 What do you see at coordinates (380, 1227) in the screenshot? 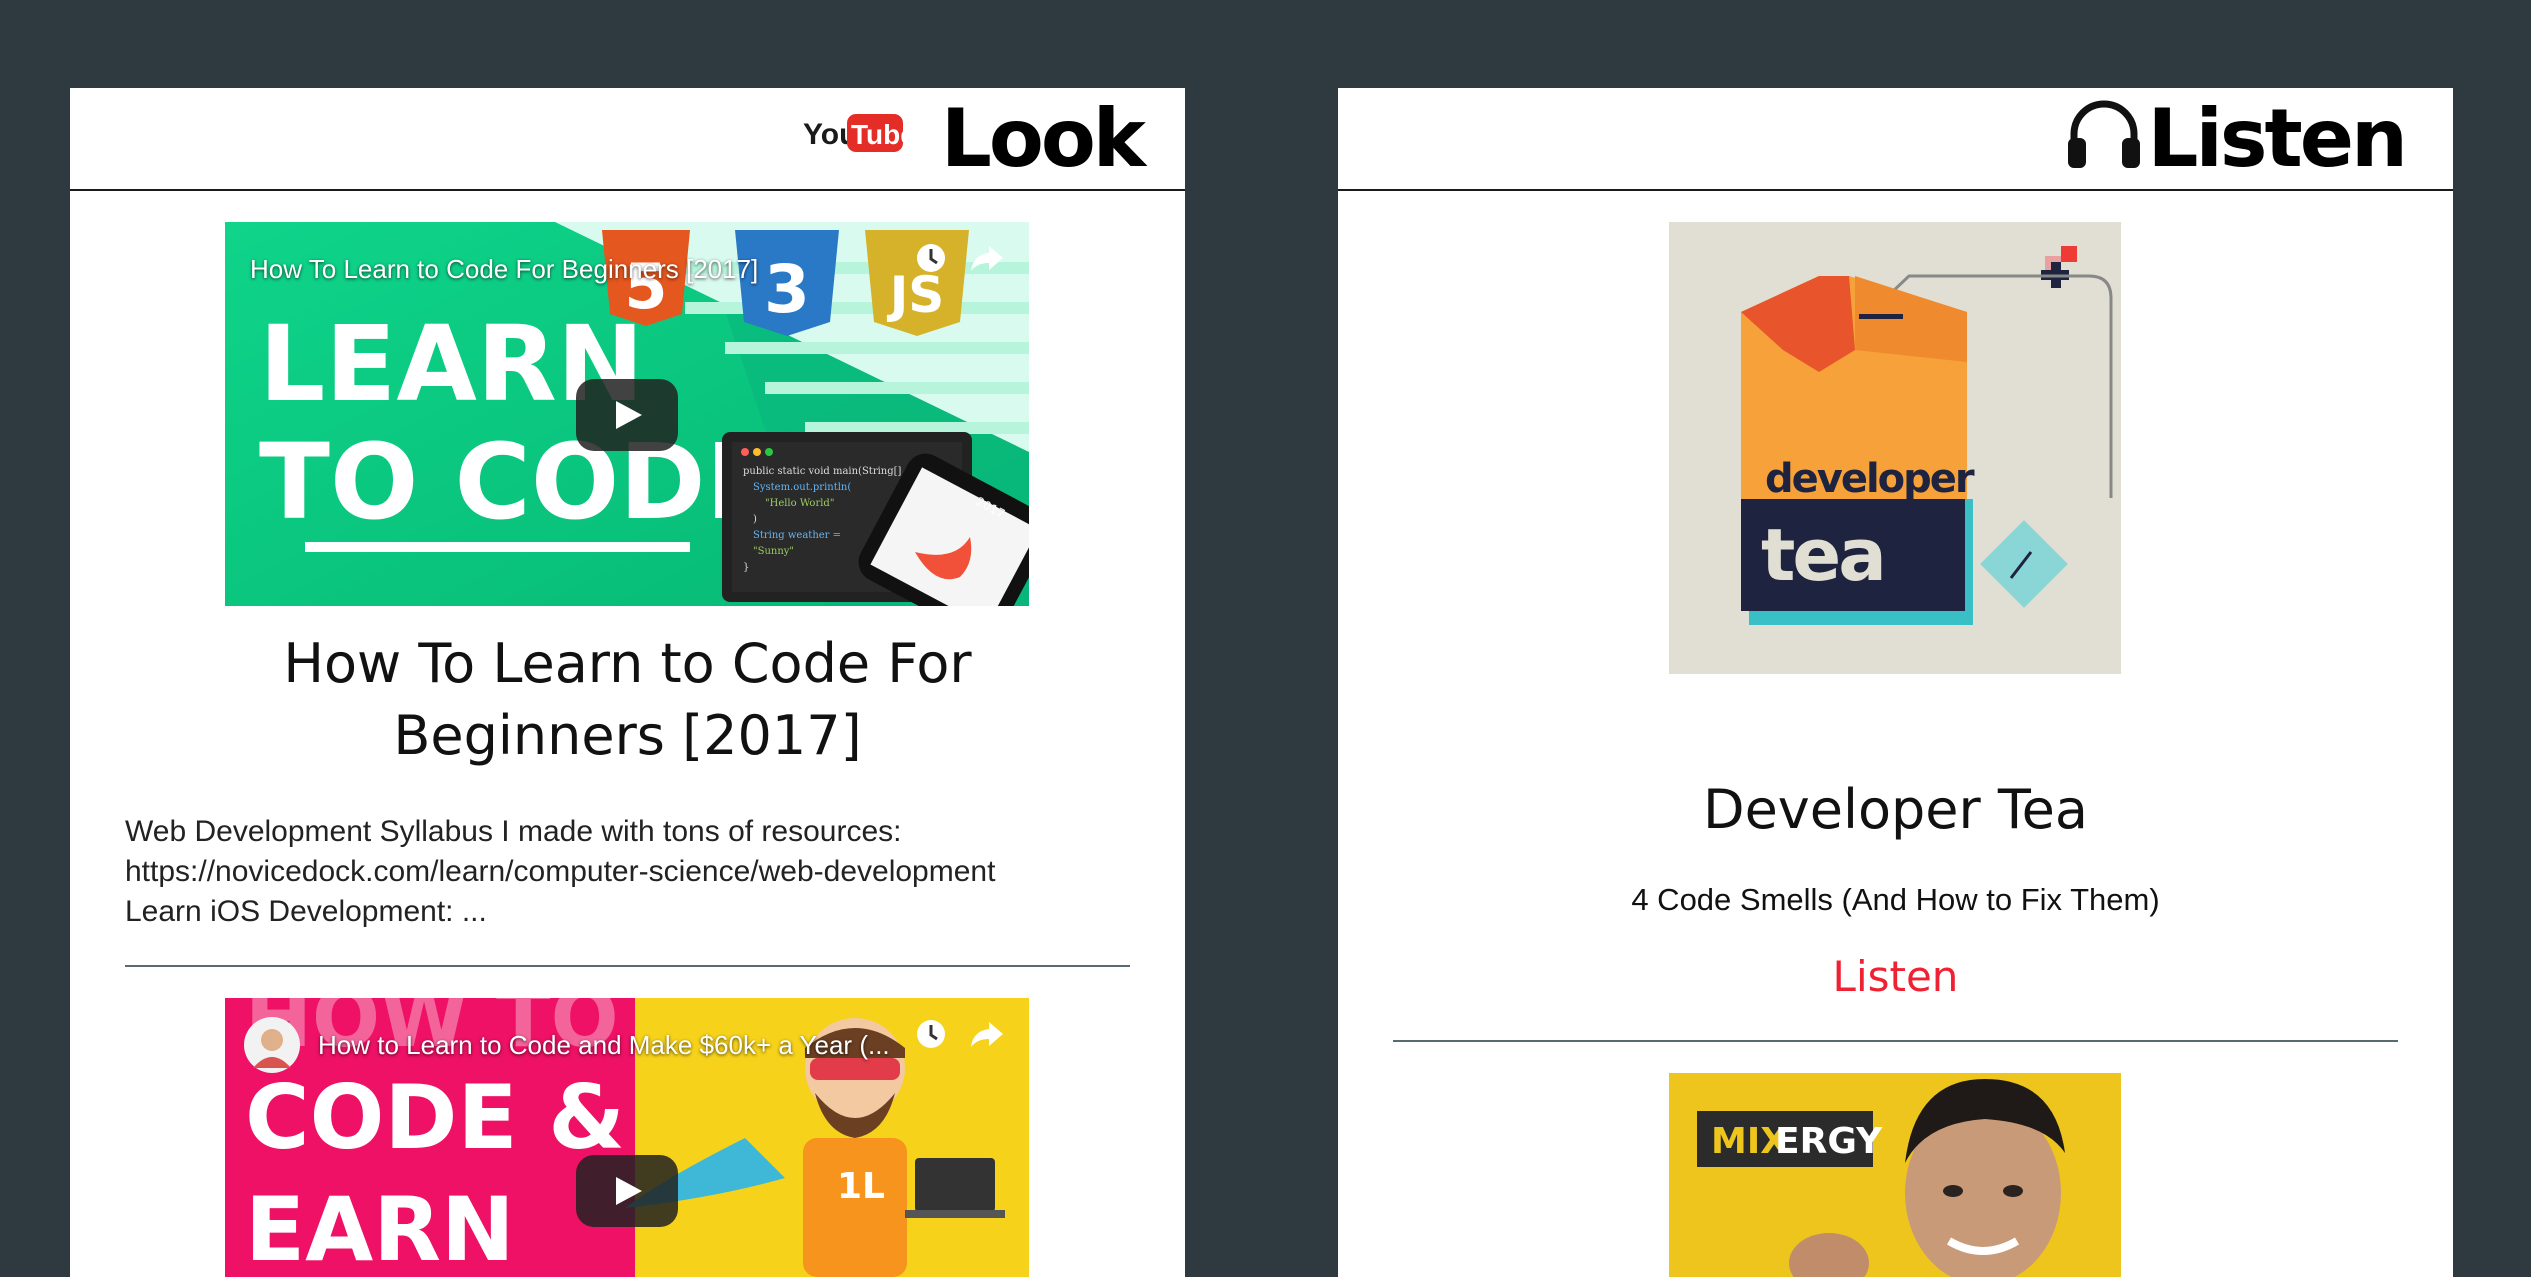
I see `thumb-headline-earn: EARN` at bounding box center [380, 1227].